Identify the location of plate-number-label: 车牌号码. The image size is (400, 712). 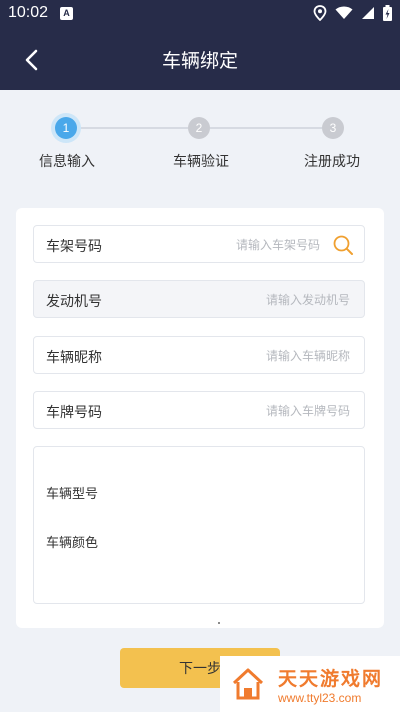
(74, 413).